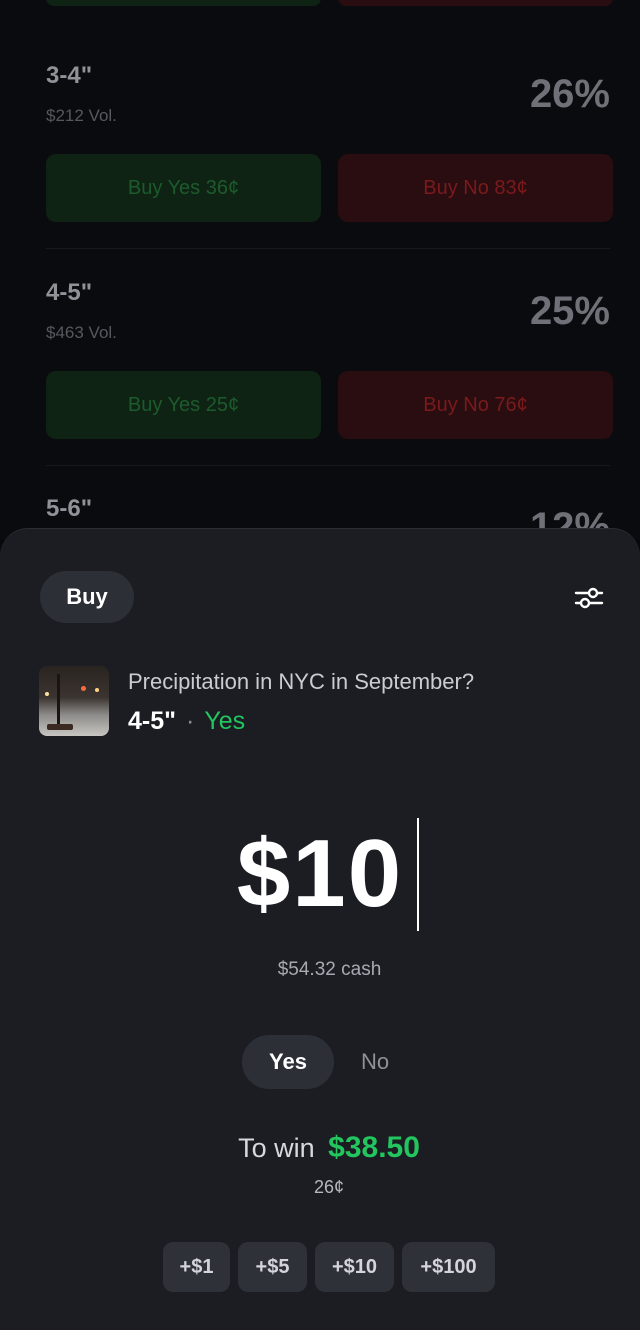 This screenshot has height=1330, width=640. Describe the element at coordinates (69, 75) in the screenshot. I see `outcome-label: 3-4"` at that location.